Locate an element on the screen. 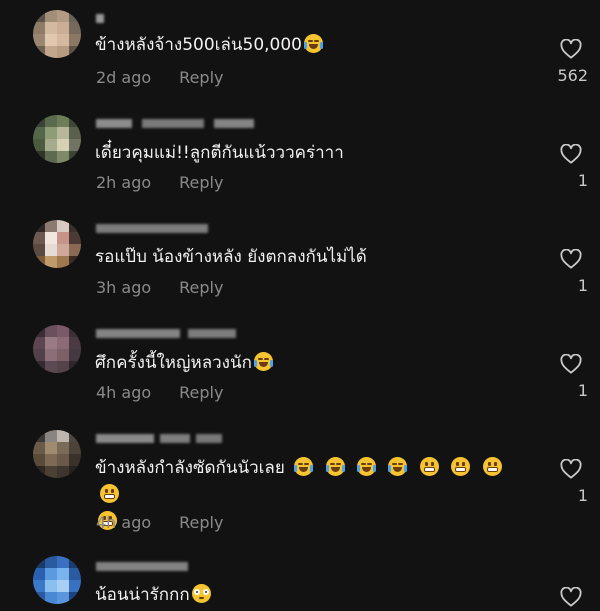 The height and width of the screenshot is (611, 600). comment-meta: 2d ago Reply is located at coordinates (159, 77).